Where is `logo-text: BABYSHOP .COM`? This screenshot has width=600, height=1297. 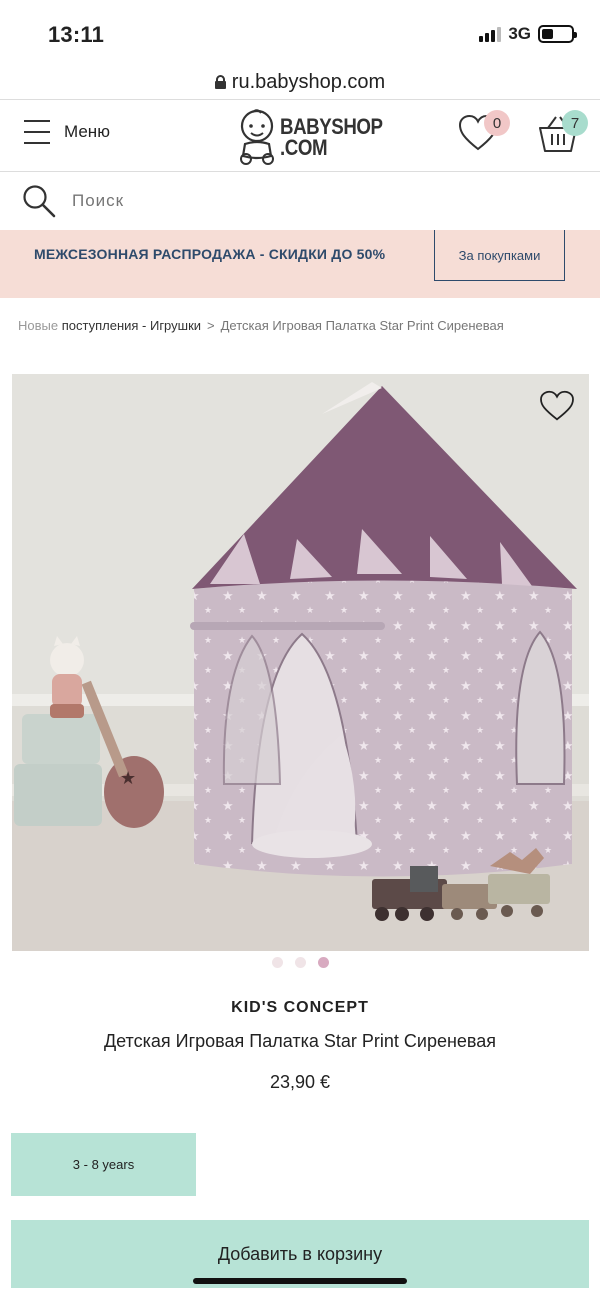 logo-text: BABYSHOP .COM is located at coordinates (331, 137).